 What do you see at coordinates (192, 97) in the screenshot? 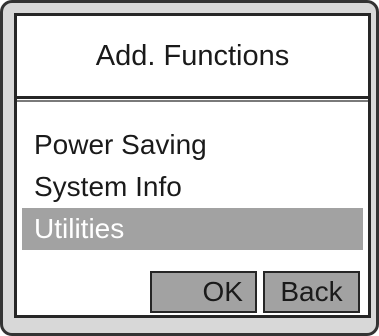
I see `title-divider` at bounding box center [192, 97].